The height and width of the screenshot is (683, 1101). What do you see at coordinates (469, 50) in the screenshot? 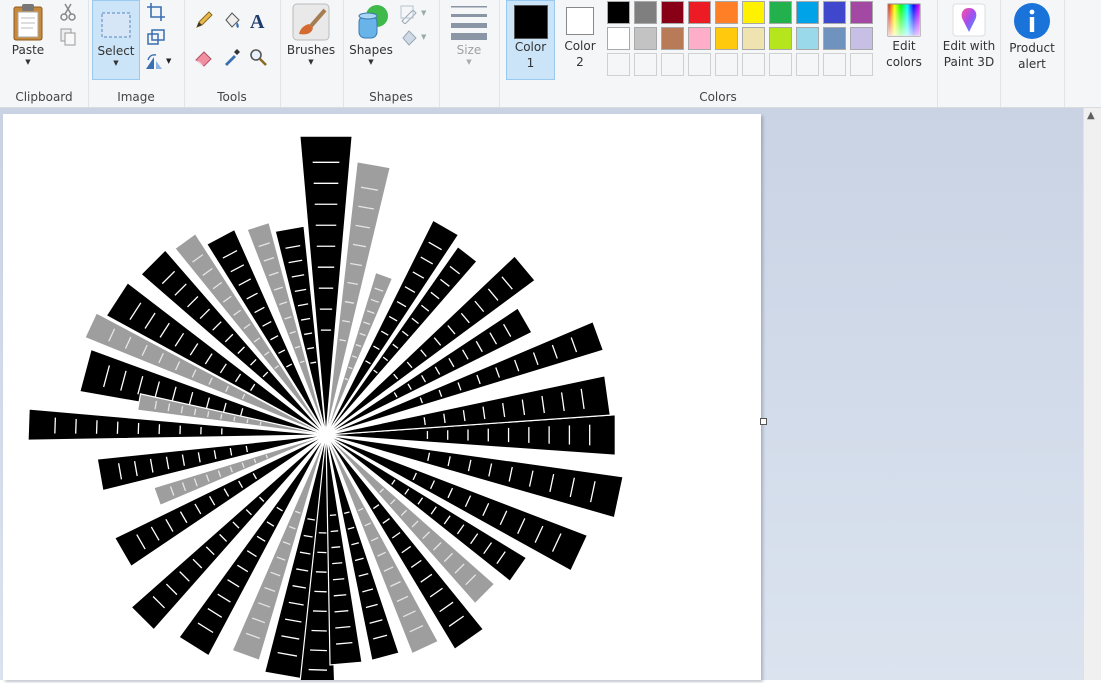
I see `size-label: Size` at bounding box center [469, 50].